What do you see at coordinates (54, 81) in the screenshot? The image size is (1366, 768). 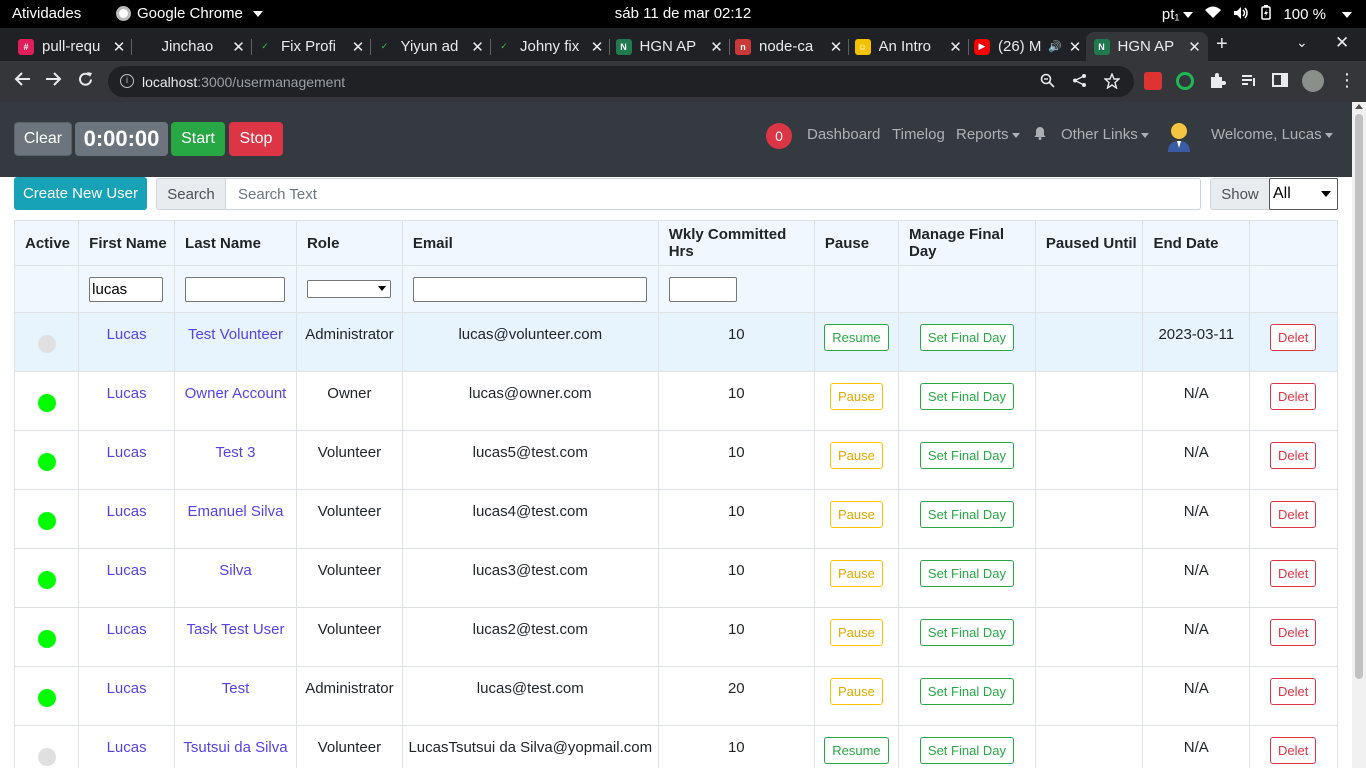 I see `forward-icon` at bounding box center [54, 81].